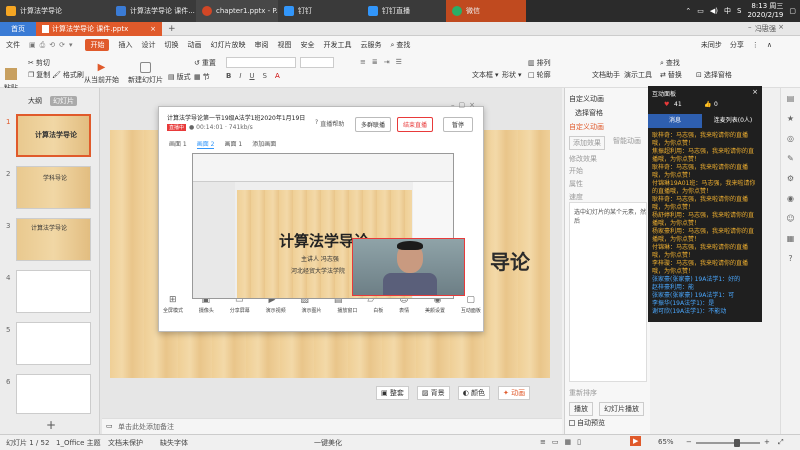  I want to click on shape-button: 形状 ▾, so click(512, 75).